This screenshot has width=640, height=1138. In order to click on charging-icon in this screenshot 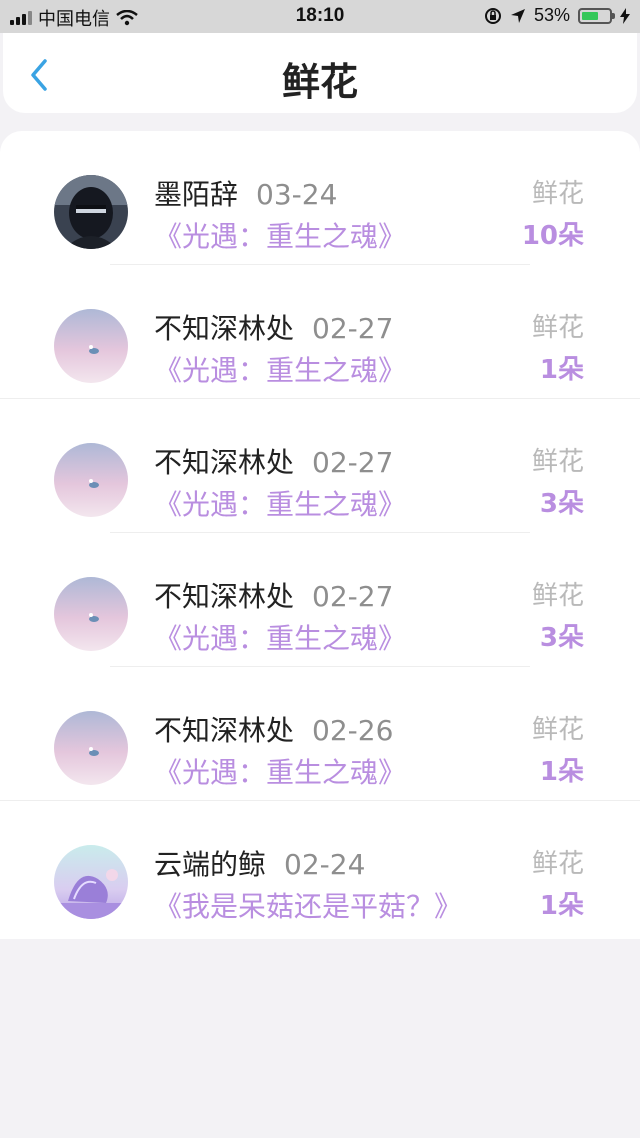, I will do `click(625, 15)`.